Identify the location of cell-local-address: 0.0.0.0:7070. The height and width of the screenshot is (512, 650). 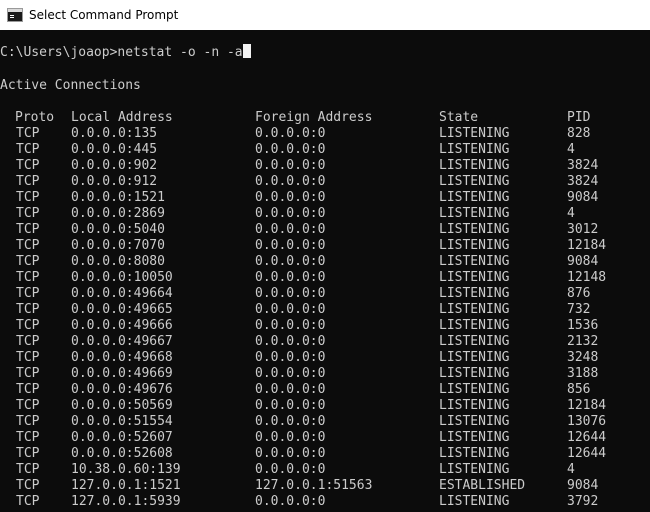
(118, 245).